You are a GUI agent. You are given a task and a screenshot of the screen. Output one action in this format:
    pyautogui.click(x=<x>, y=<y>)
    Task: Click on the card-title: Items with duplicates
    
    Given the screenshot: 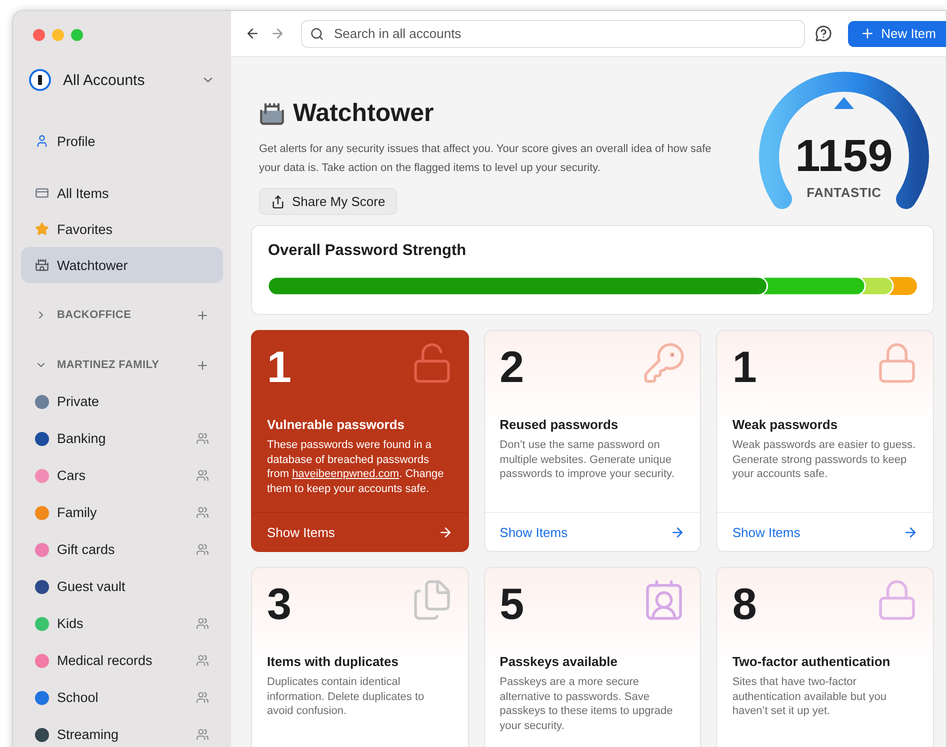 What is the action you would take?
    pyautogui.click(x=333, y=661)
    